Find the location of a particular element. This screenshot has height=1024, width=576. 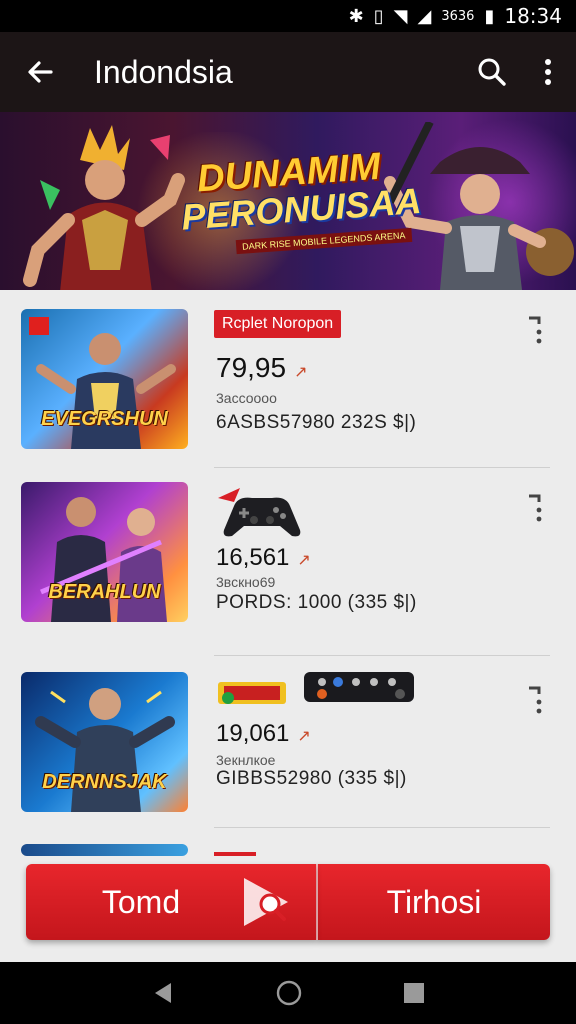

arrow-back-icon is located at coordinates (40, 72).